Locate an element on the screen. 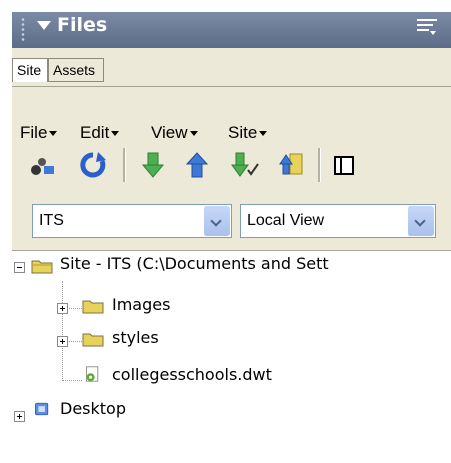 The width and height of the screenshot is (451, 463). tree-root-label: Site - ITS (C:\Documents and Sett is located at coordinates (194, 263).